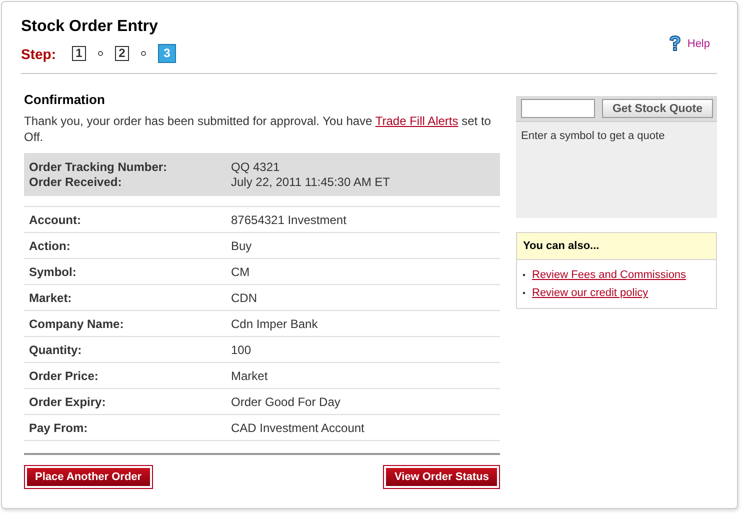 The image size is (745, 519). I want to click on view-status-button: View Order Status, so click(441, 477).